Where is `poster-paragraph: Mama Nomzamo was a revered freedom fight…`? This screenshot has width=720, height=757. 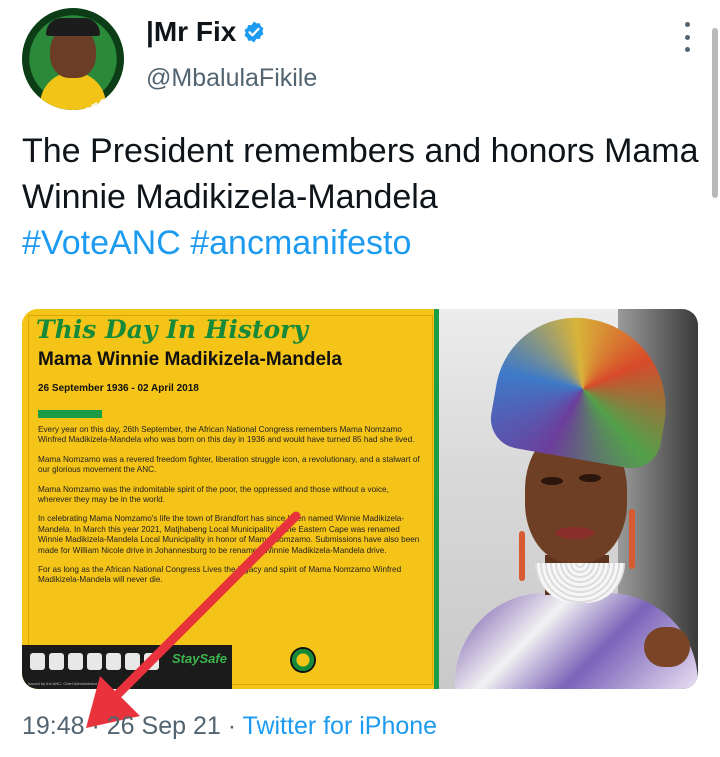 poster-paragraph: Mama Nomzamo was a revered freedom fight… is located at coordinates (229, 464).